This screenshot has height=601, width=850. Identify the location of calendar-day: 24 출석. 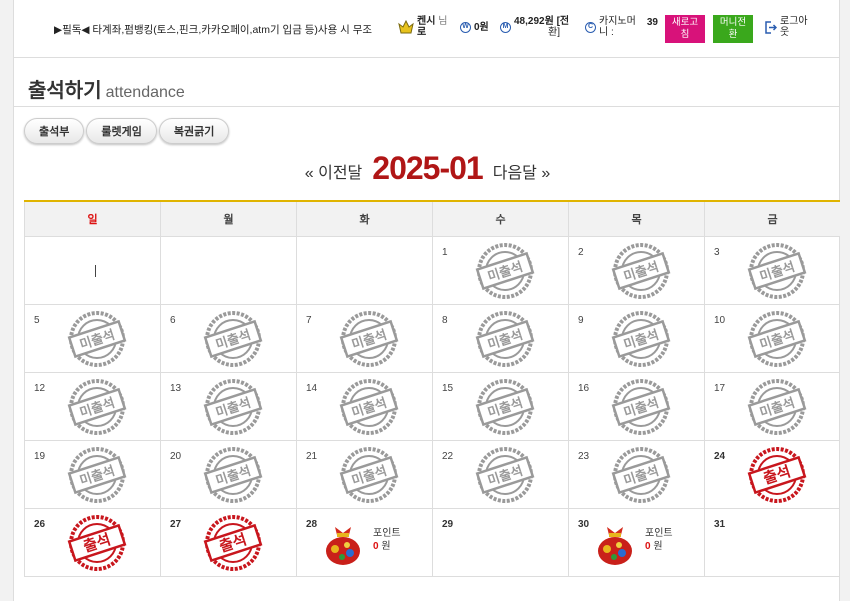
(772, 474).